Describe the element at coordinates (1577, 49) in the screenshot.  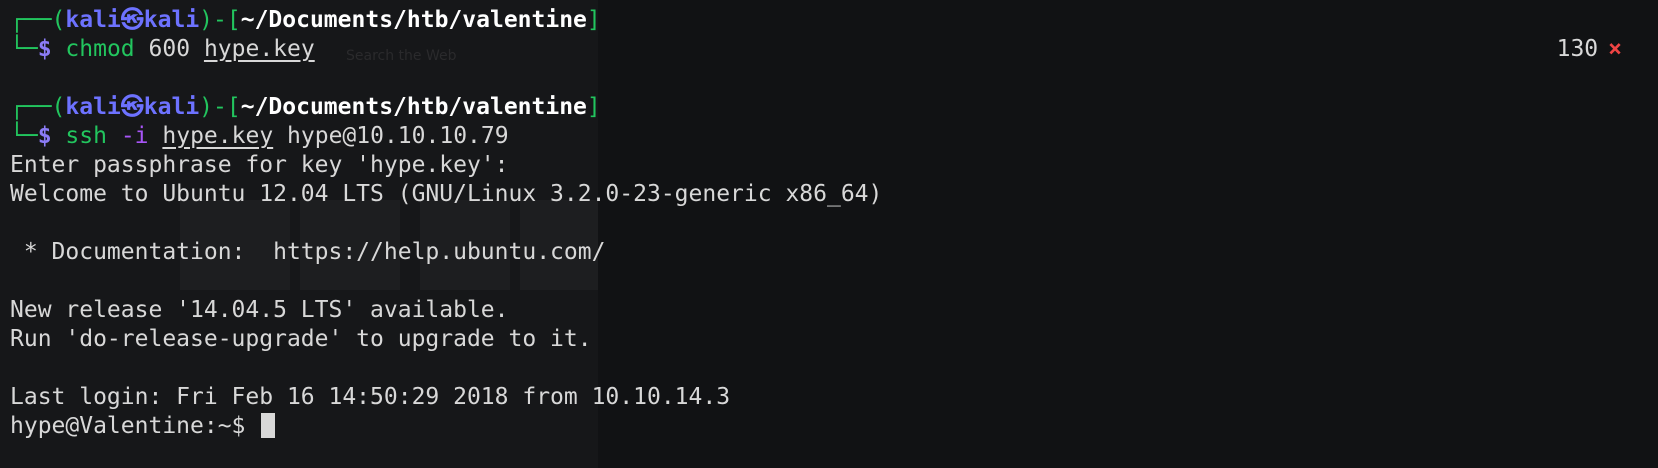
I see `exit-code: 130` at that location.